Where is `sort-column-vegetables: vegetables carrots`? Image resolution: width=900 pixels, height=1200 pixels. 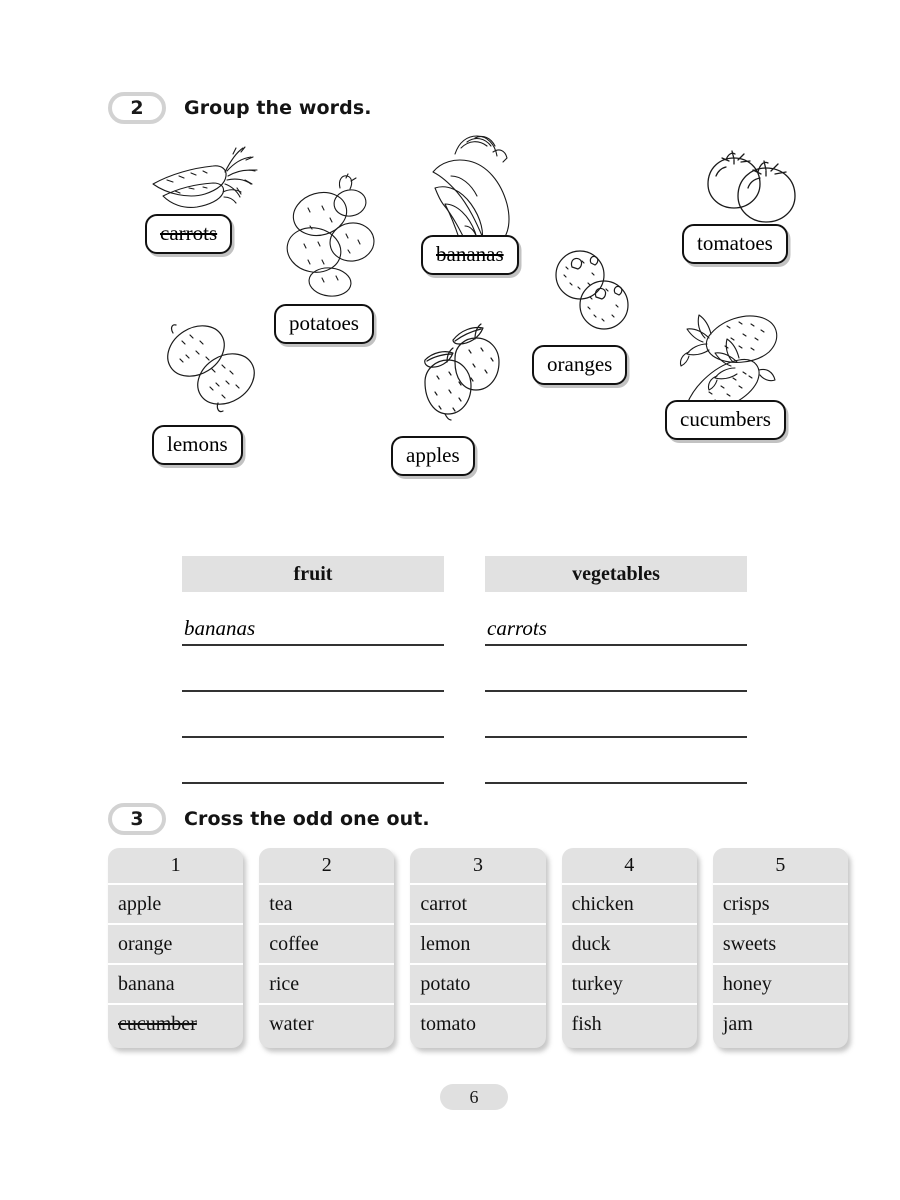
sort-column-vegetables: vegetables carrots is located at coordinates (616, 670).